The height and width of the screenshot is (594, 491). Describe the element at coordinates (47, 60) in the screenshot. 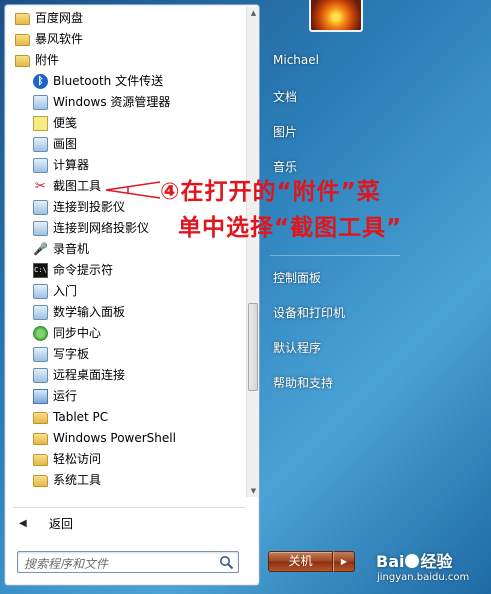

I see `program-label: 附件` at that location.